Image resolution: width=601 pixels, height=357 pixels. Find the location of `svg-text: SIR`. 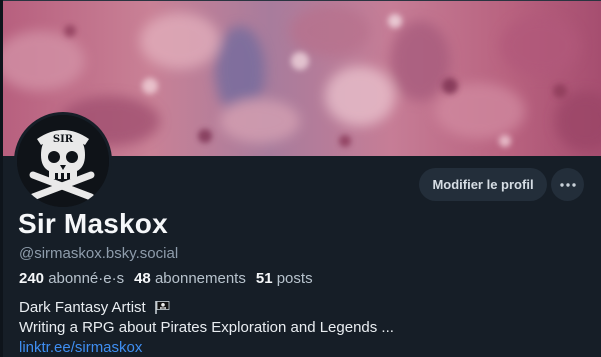

svg-text: SIR is located at coordinates (63, 139).